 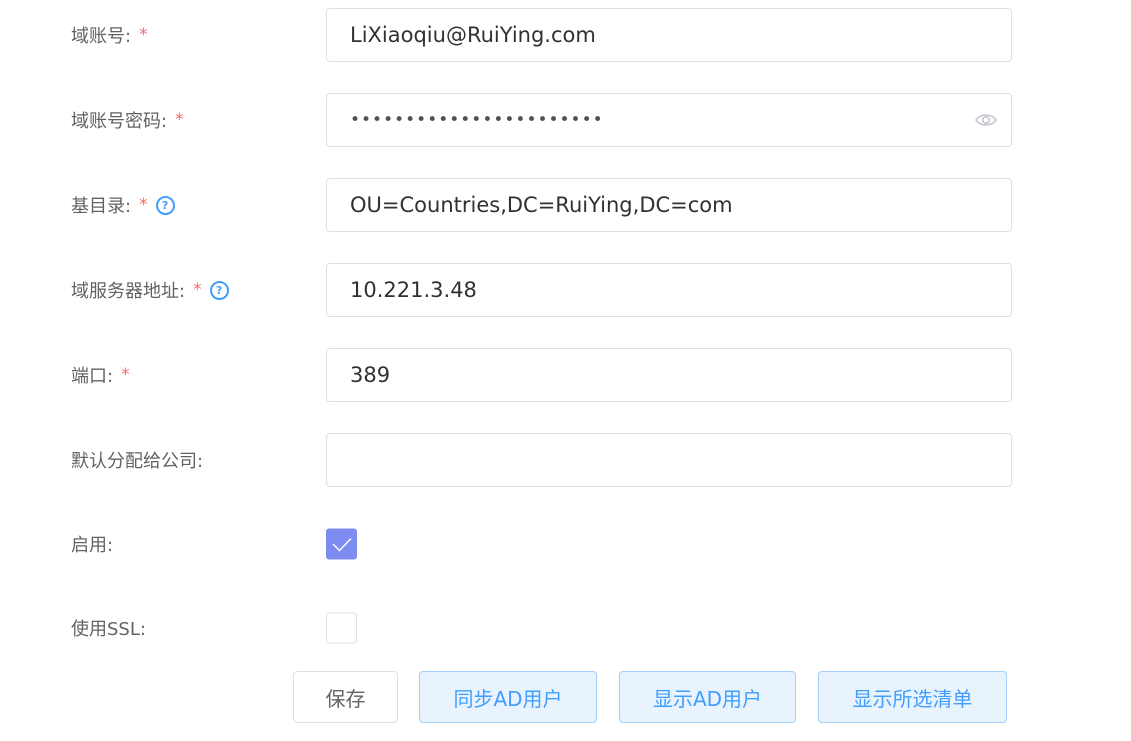 What do you see at coordinates (345, 697) in the screenshot?
I see `save-button: 保存` at bounding box center [345, 697].